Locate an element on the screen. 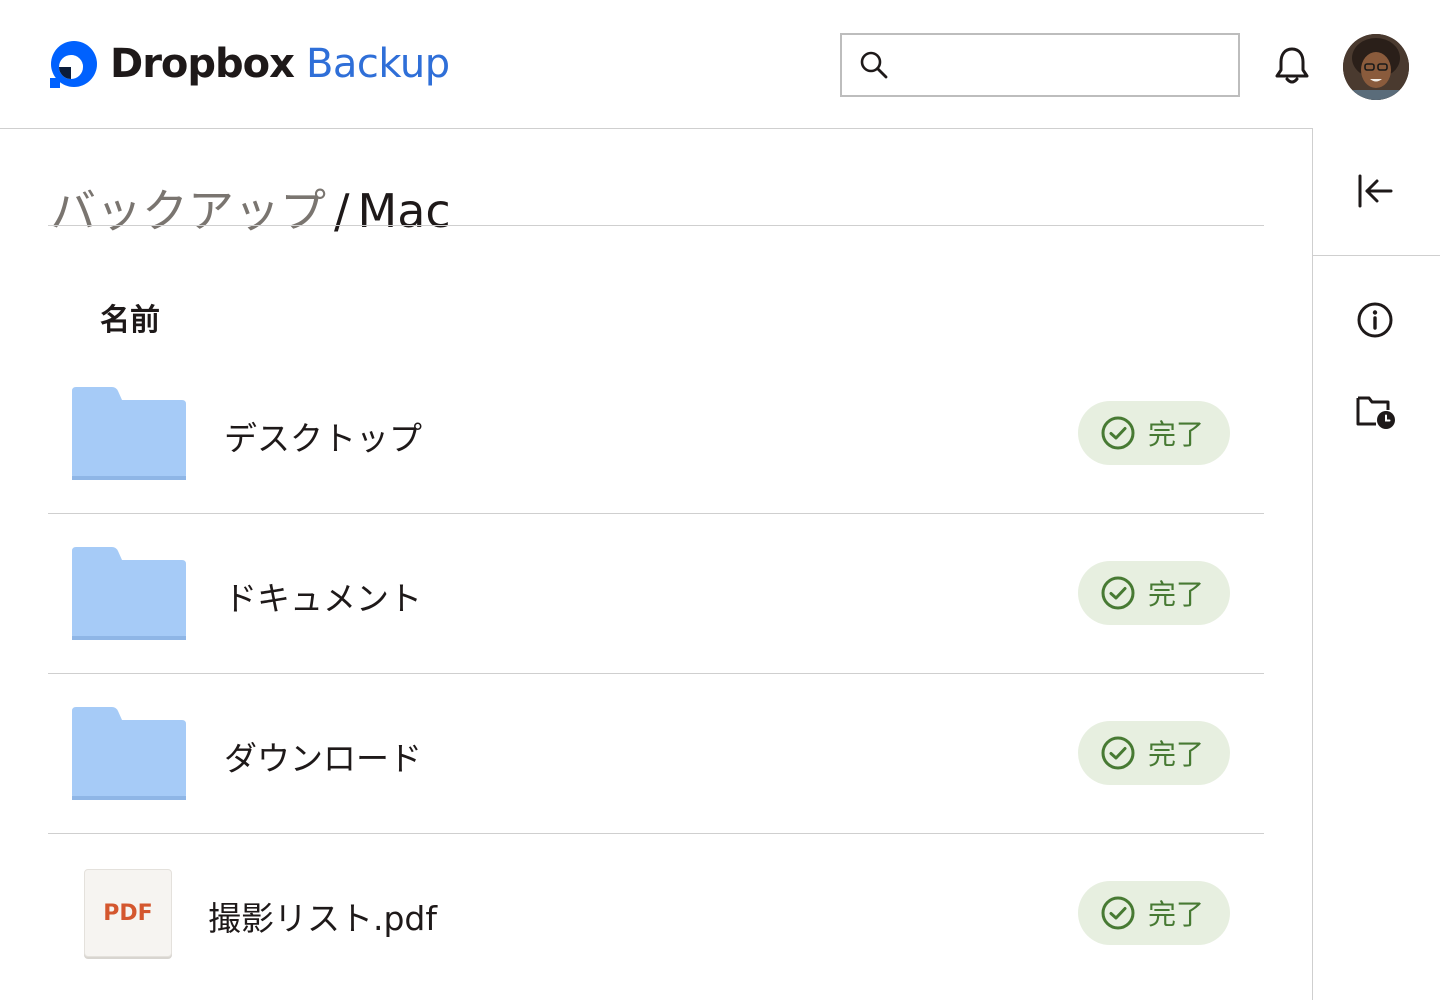  pdf-file-badge: PDF is located at coordinates (128, 913).